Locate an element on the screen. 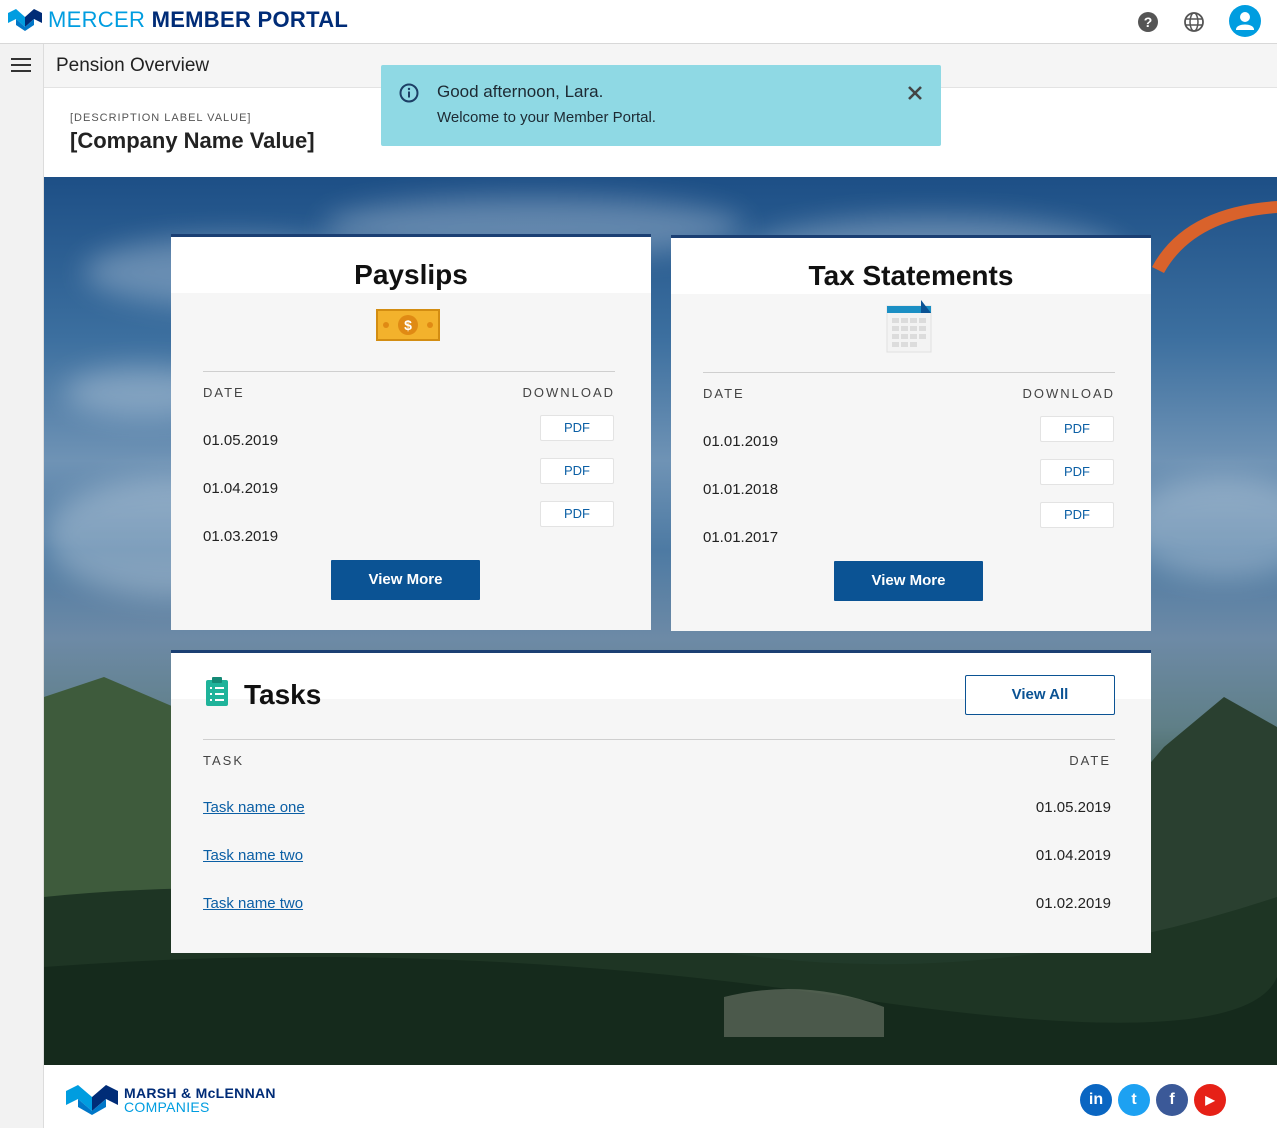 The height and width of the screenshot is (1128, 1277). tasks-view-all-button: View All is located at coordinates (1040, 695).